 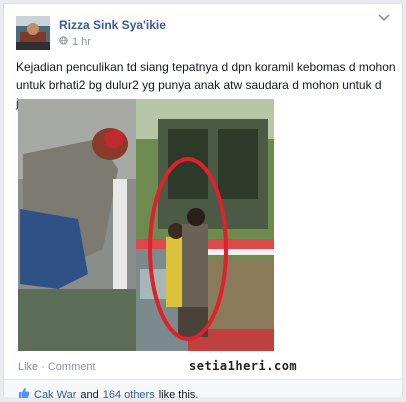 What do you see at coordinates (243, 366) in the screenshot?
I see `watermark: setia1heri.com` at bounding box center [243, 366].